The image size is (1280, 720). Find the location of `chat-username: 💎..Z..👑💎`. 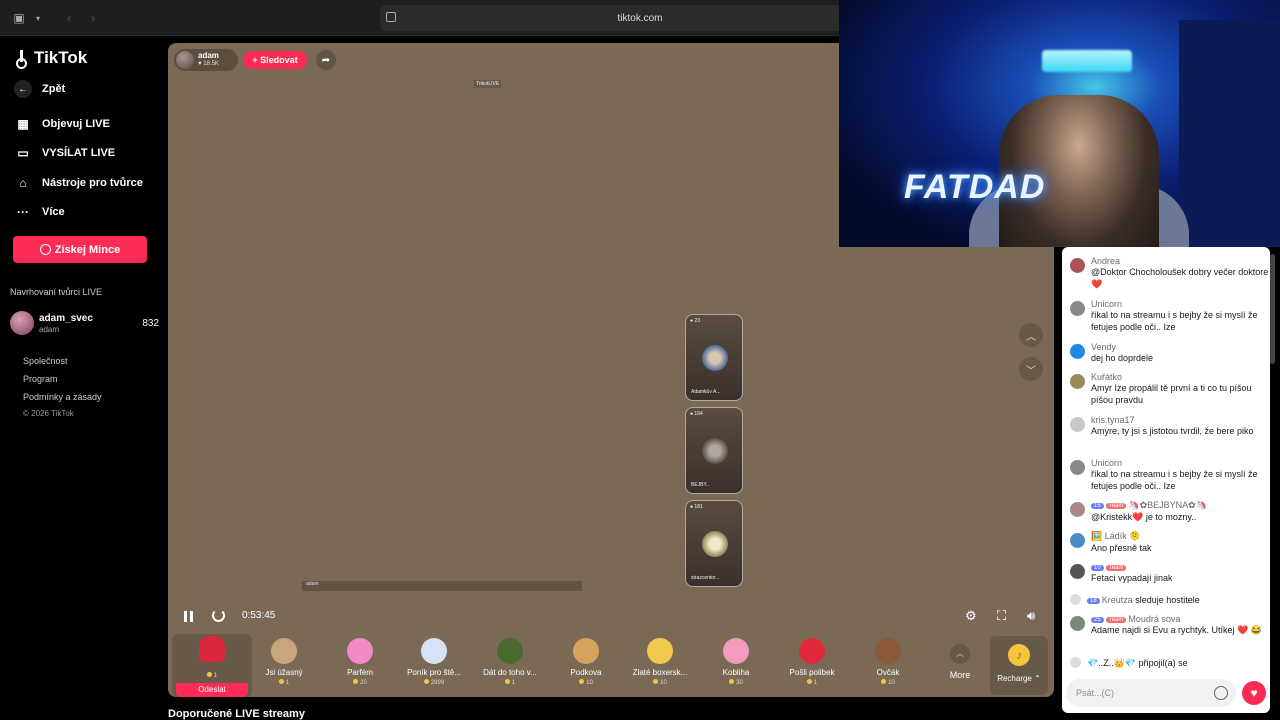

chat-username: 💎..Z..👑💎 is located at coordinates (1112, 663).